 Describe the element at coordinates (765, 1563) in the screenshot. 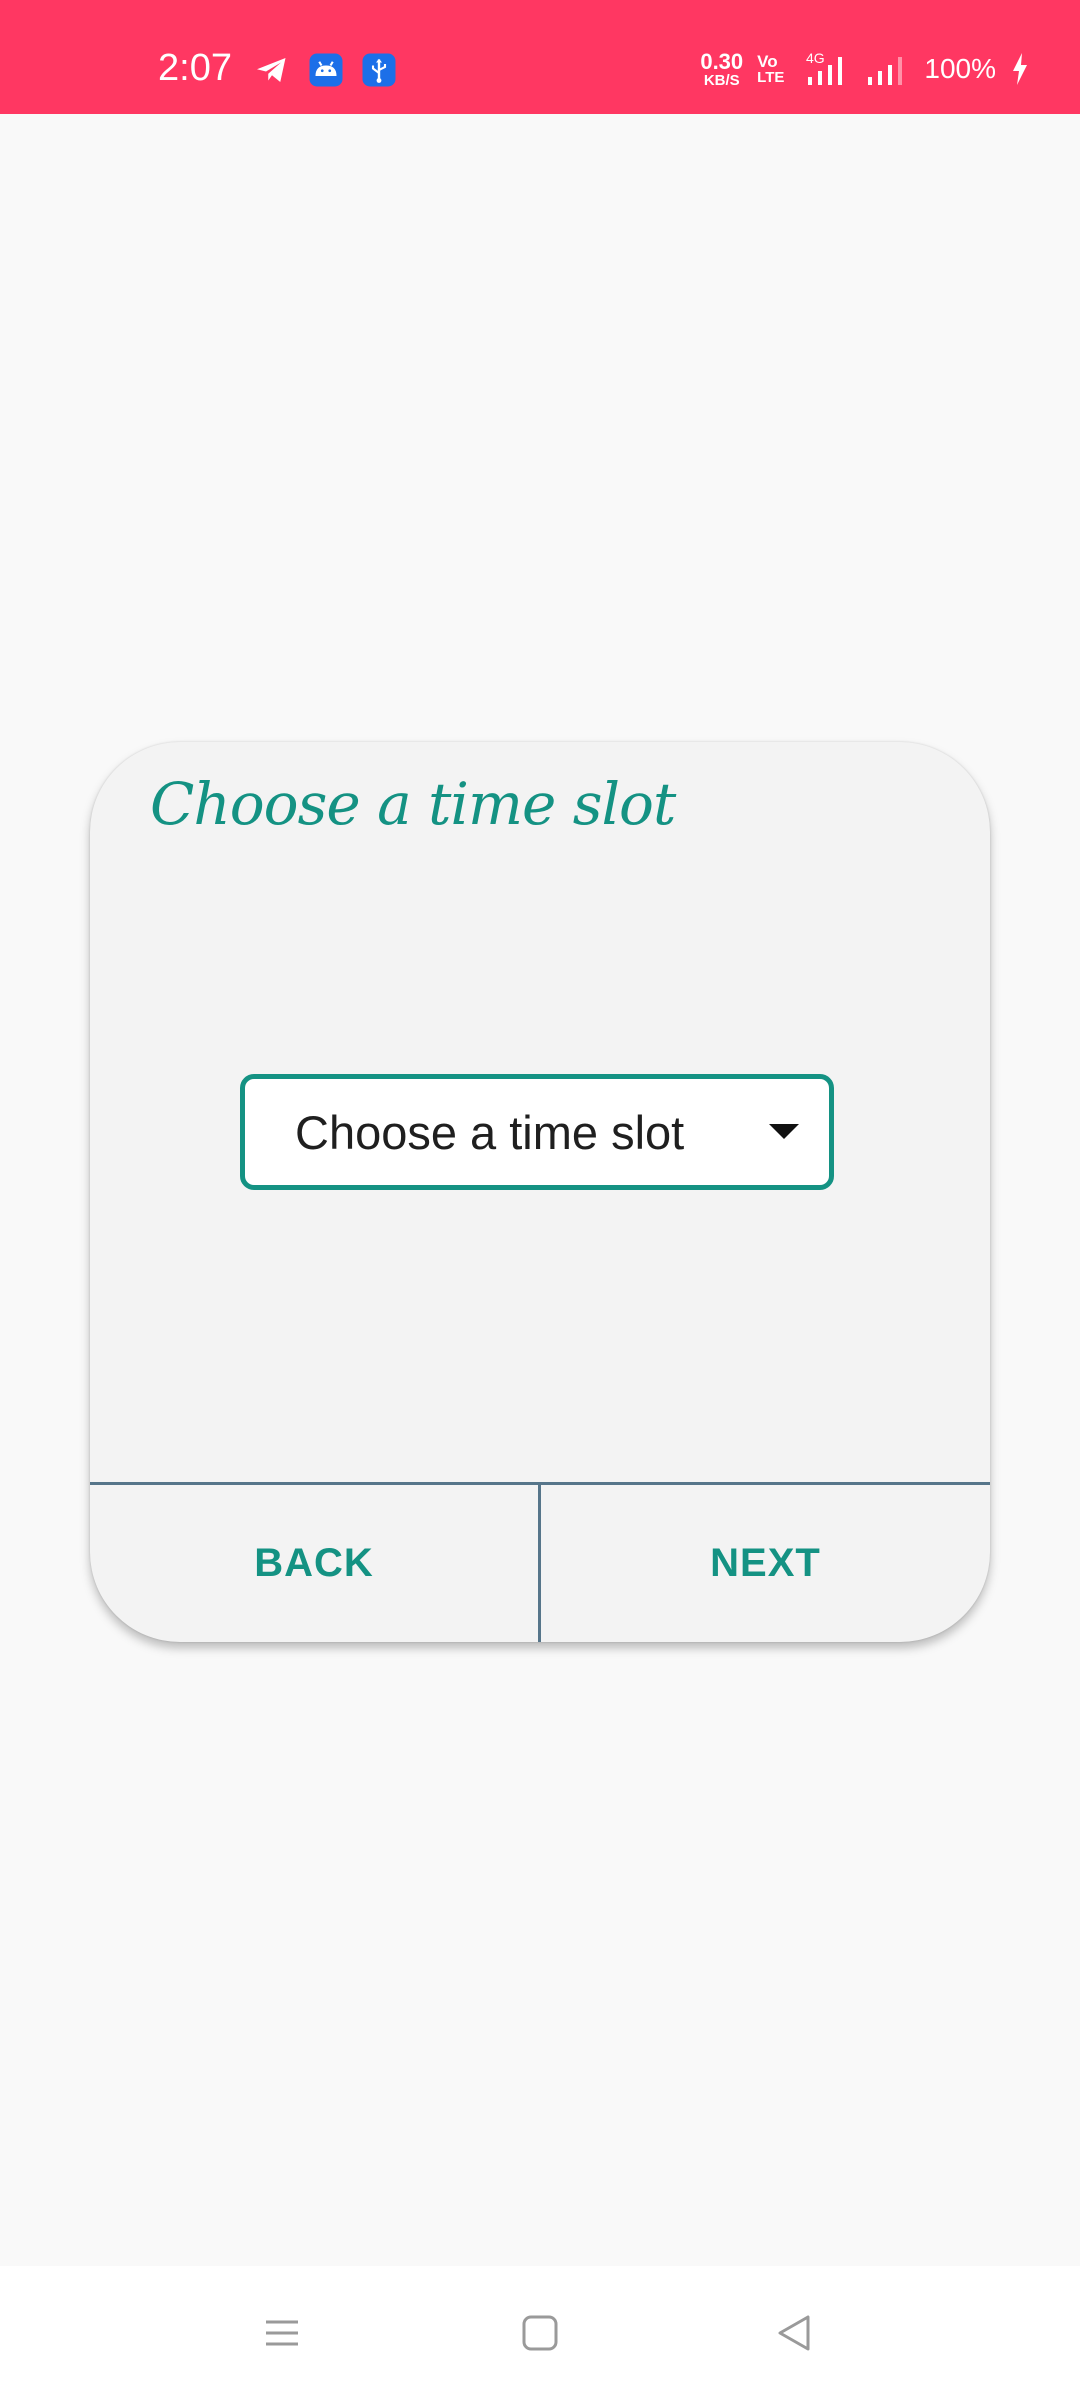

I see `next-button: NEXT` at that location.